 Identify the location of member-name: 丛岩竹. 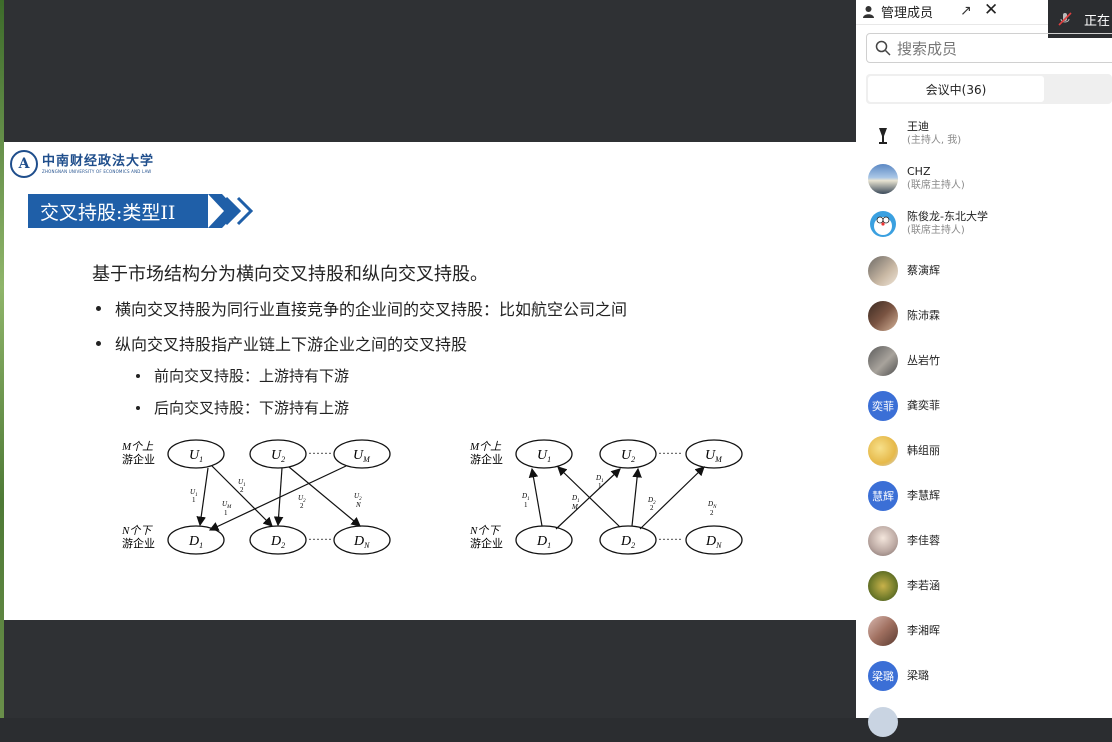
(923, 360).